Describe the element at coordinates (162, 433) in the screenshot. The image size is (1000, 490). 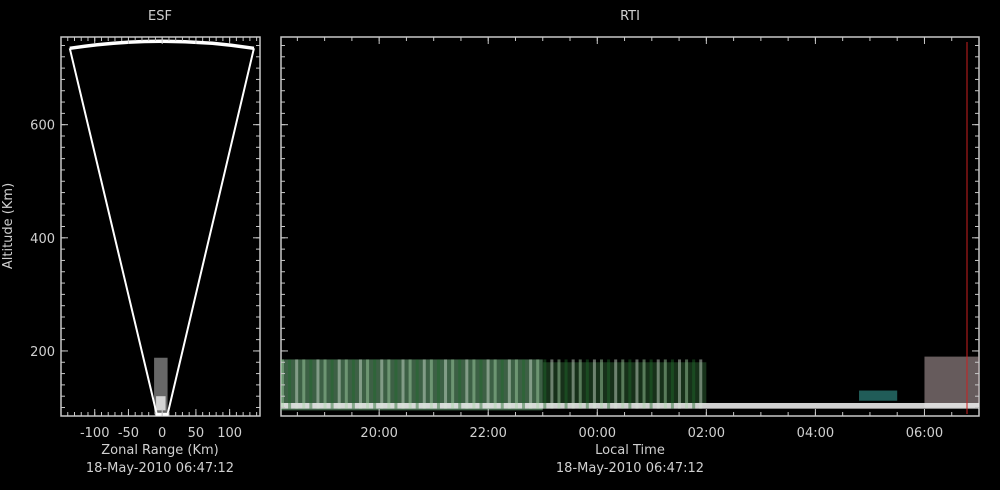
I see `esf-x-tick-label: 0` at that location.